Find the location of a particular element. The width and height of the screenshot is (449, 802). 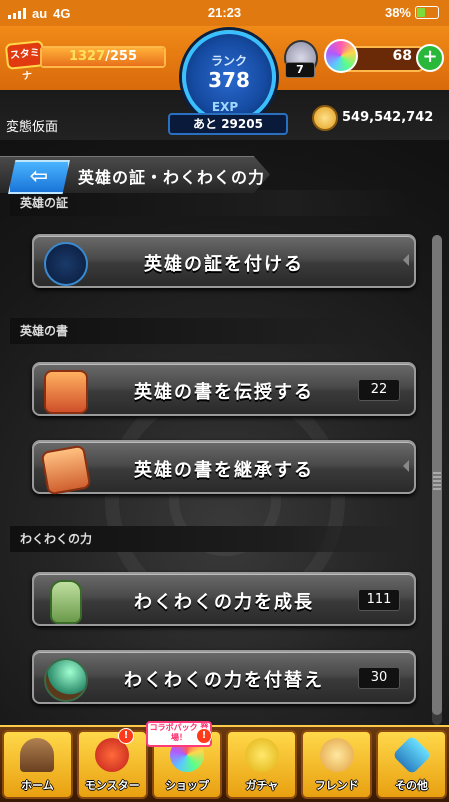

gold-value: 549,542,742 is located at coordinates (388, 117).